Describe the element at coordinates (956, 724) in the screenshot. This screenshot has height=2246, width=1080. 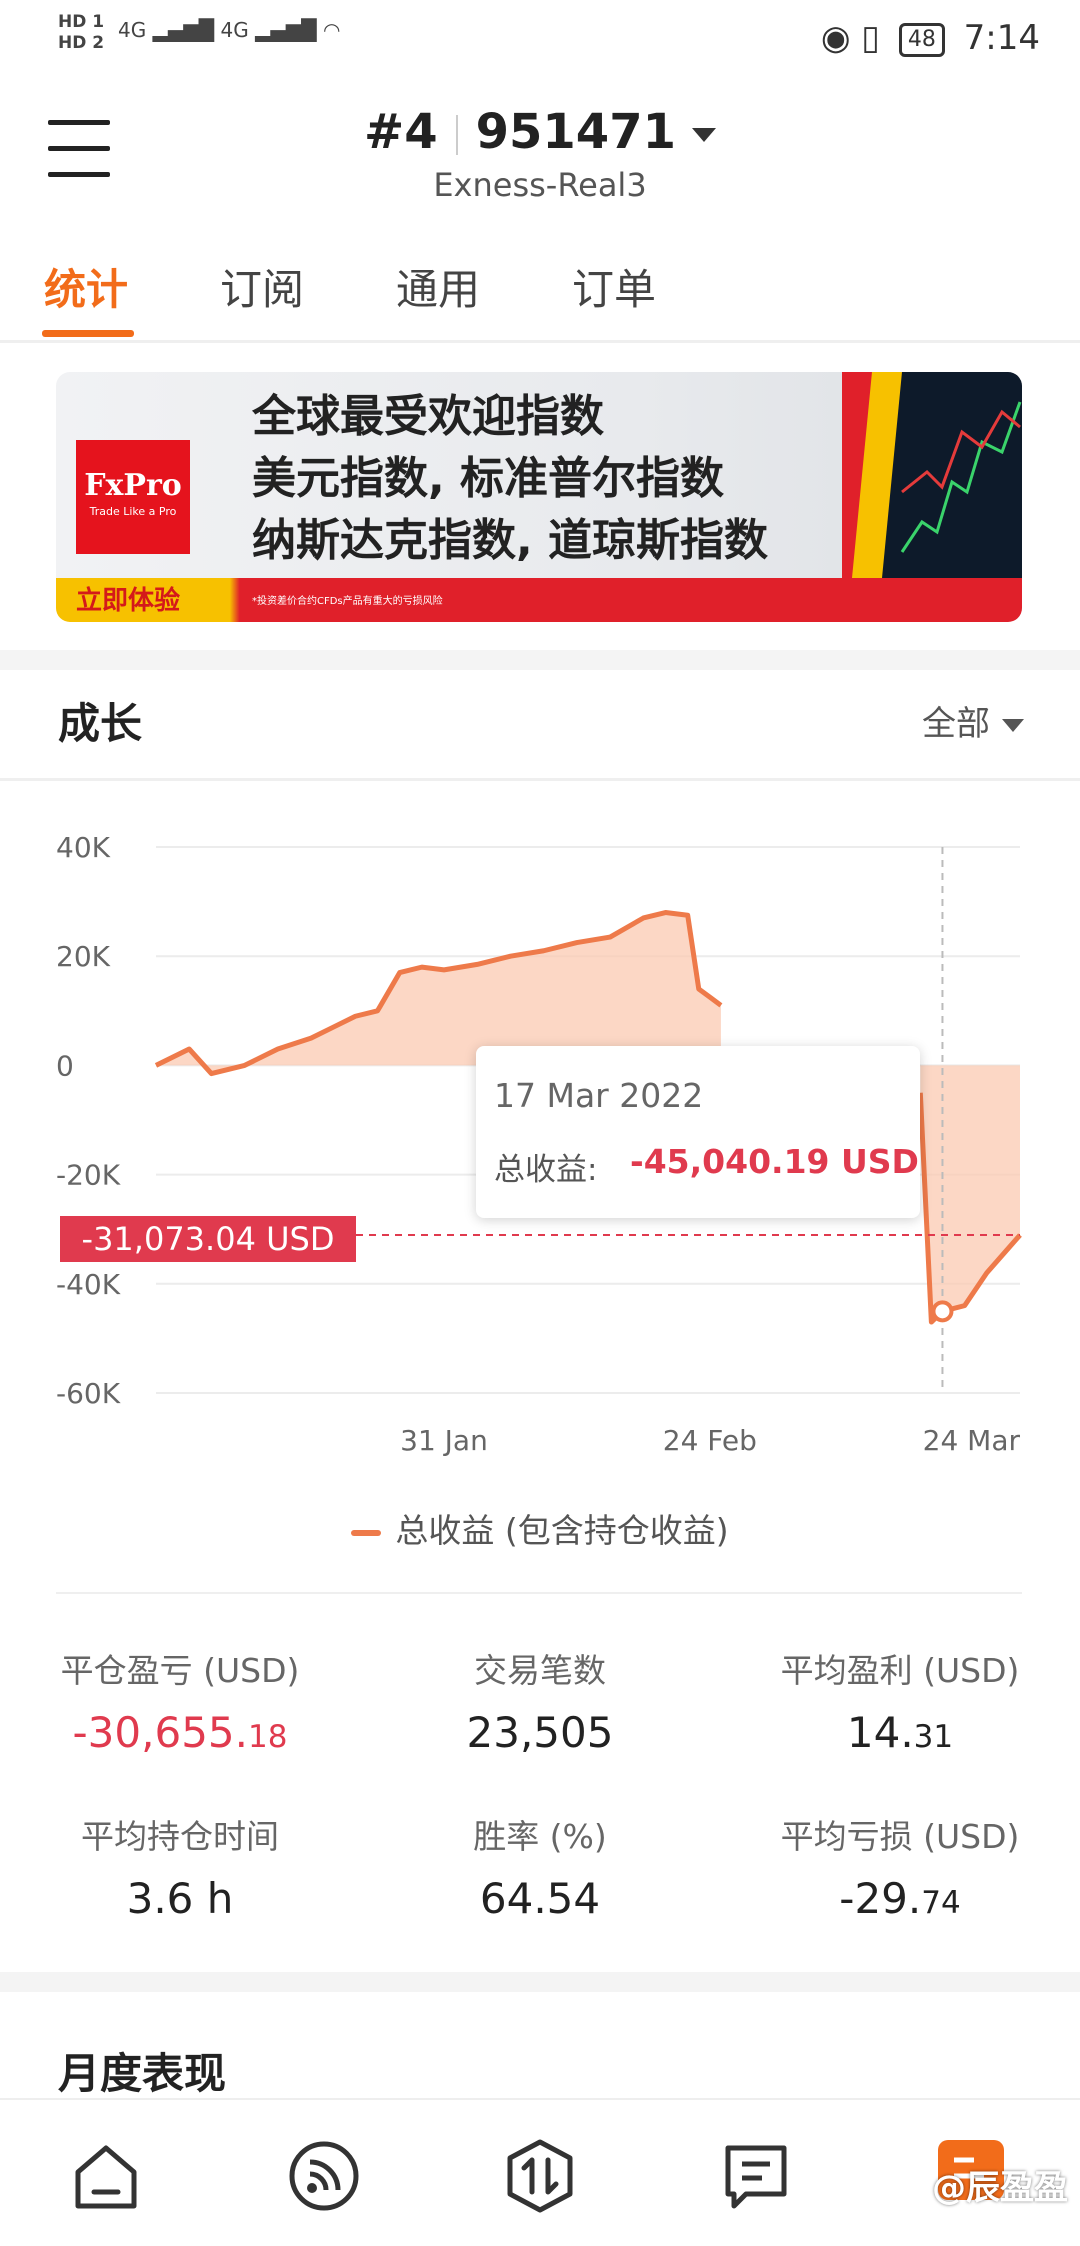
I see `growth-filter-label: 全部` at that location.